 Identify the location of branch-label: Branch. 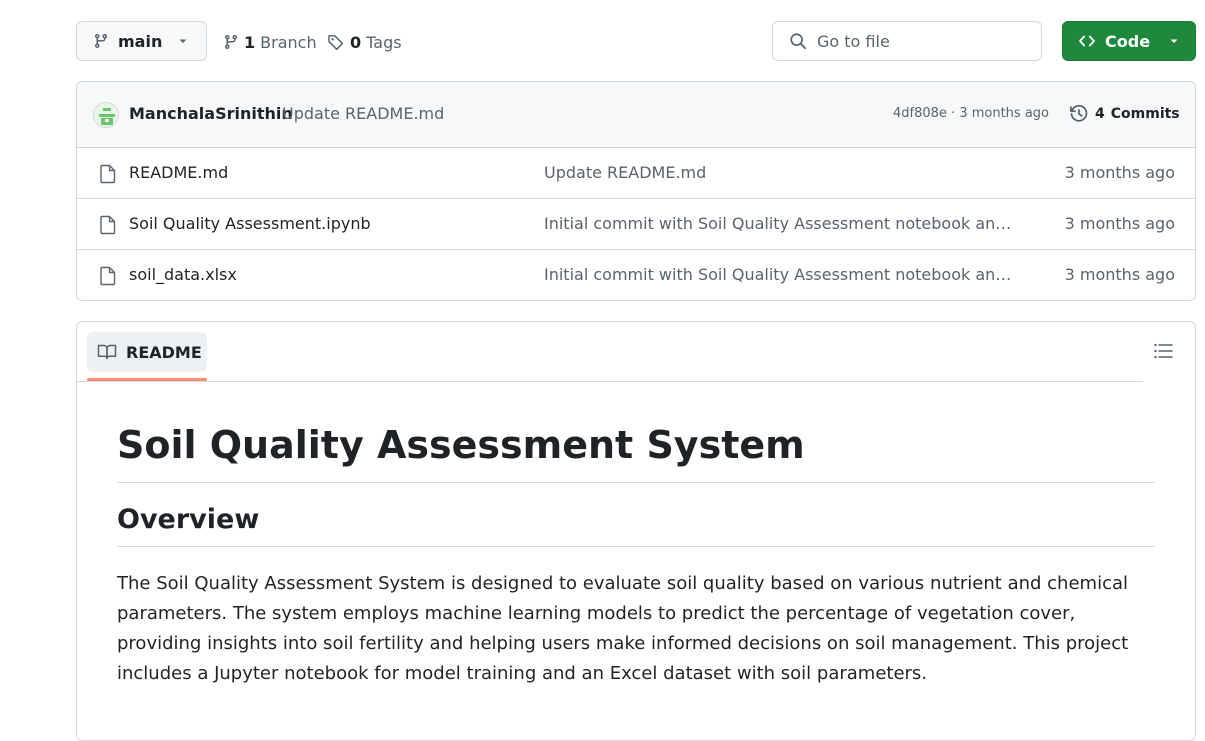
(288, 42).